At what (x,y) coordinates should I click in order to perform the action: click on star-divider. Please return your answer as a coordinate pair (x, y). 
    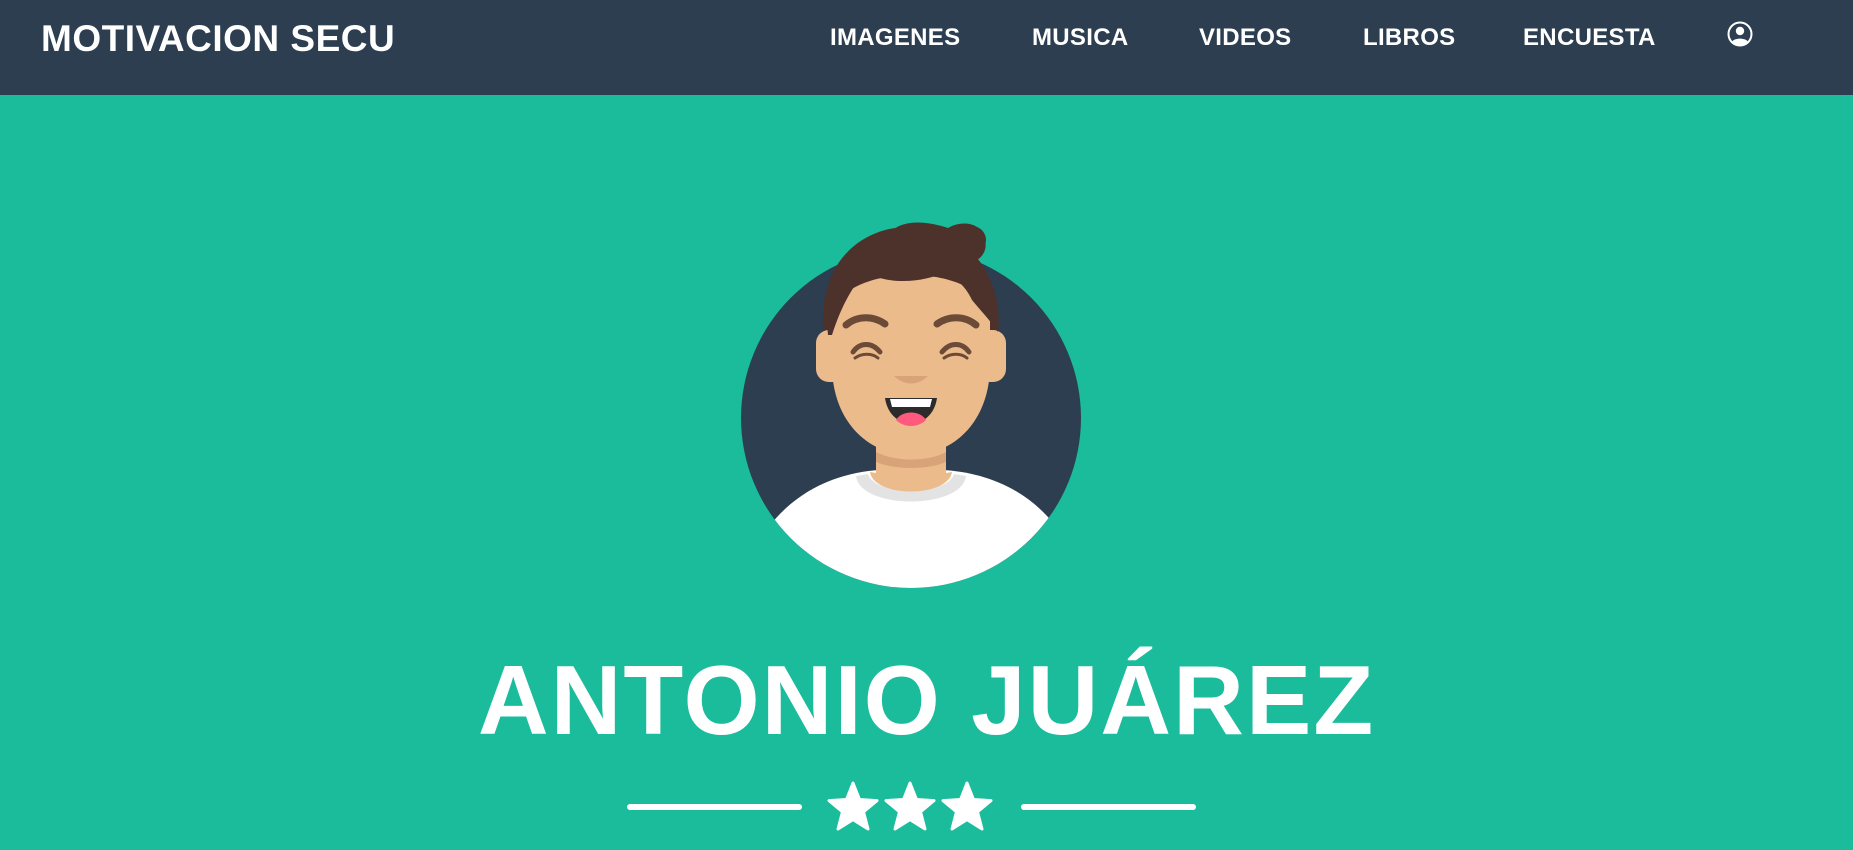
    Looking at the image, I should click on (926, 808).